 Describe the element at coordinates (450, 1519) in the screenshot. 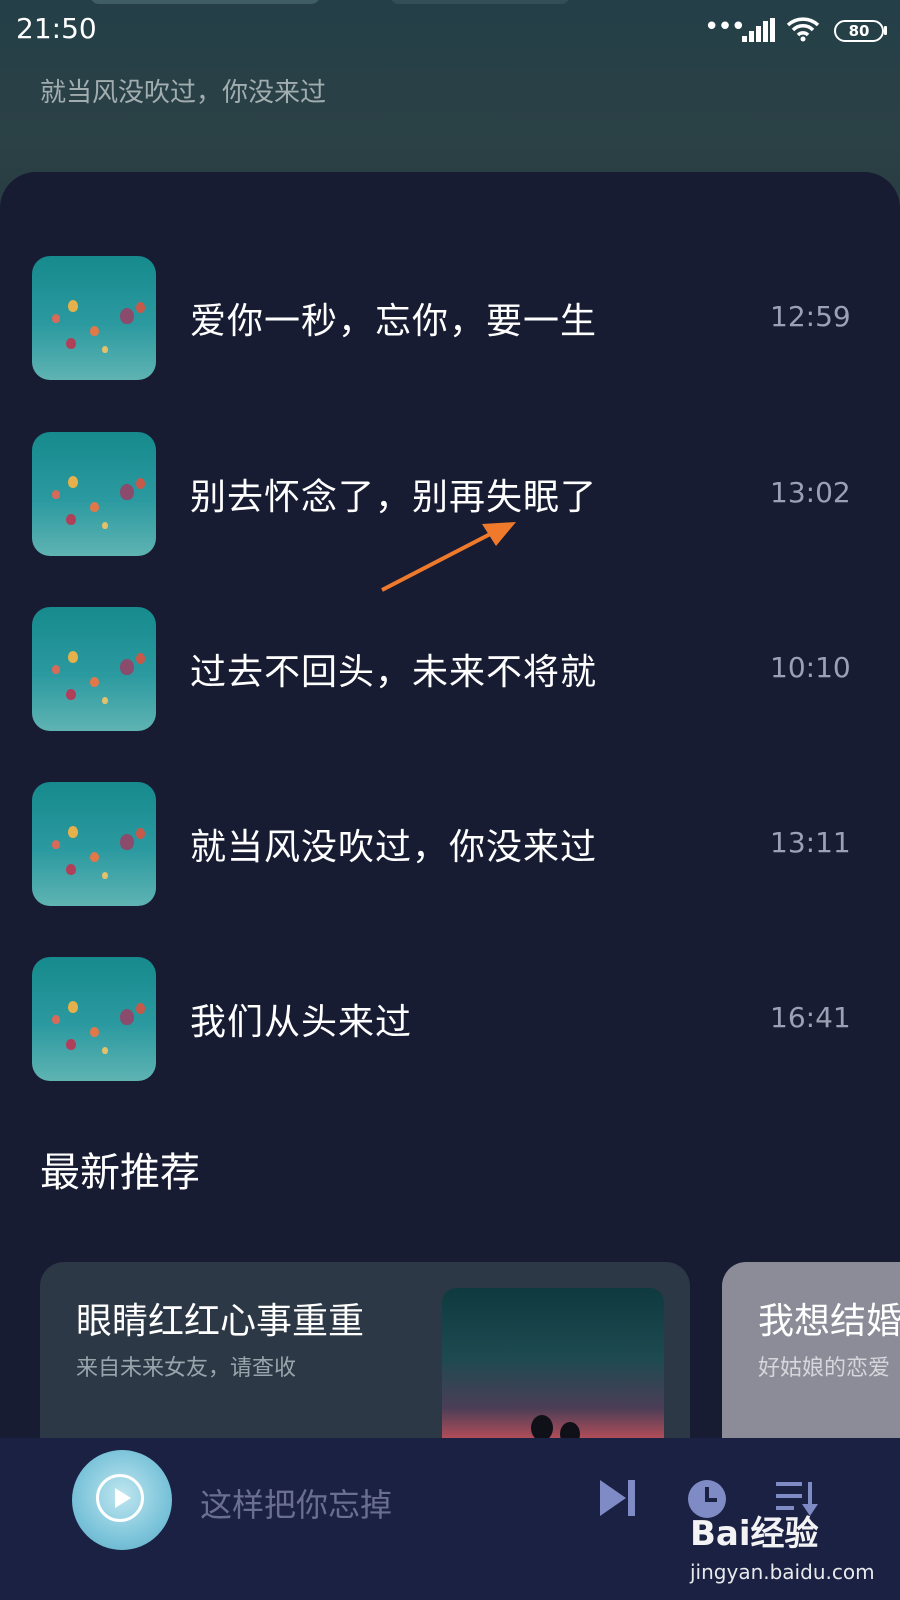

I see `mini-player: 这样把你忘掉 Bai经验 jingyan.baidu.com` at that location.